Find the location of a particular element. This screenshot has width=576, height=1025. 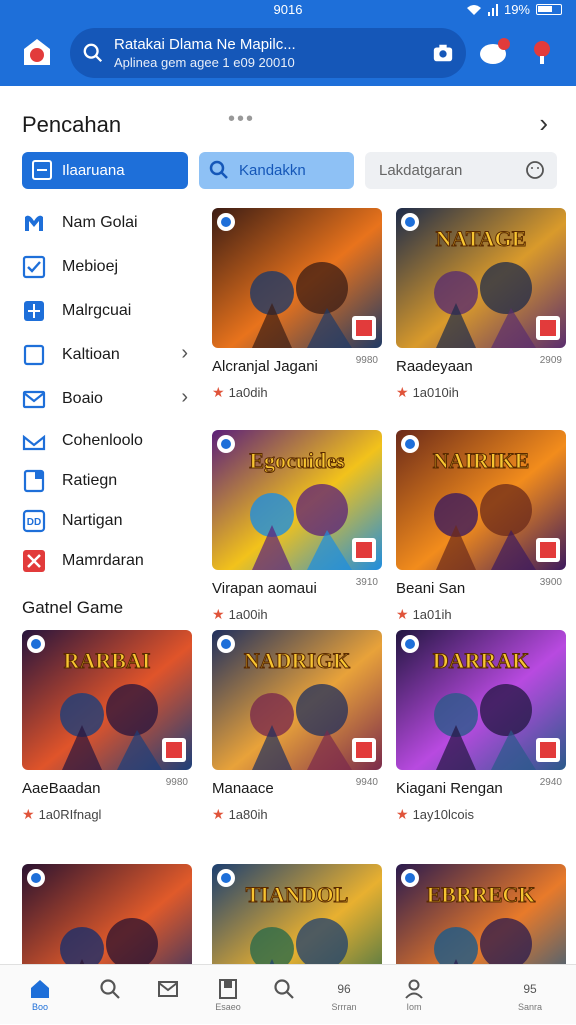

game-thumbnail: NATAGE is located at coordinates (481, 278).